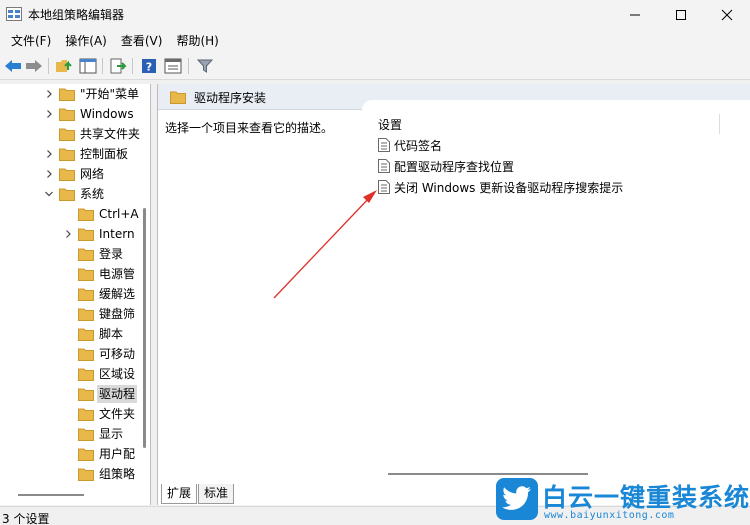 The height and width of the screenshot is (525, 750). I want to click on watermark-title: 白云一键重装系统, so click(646, 497).